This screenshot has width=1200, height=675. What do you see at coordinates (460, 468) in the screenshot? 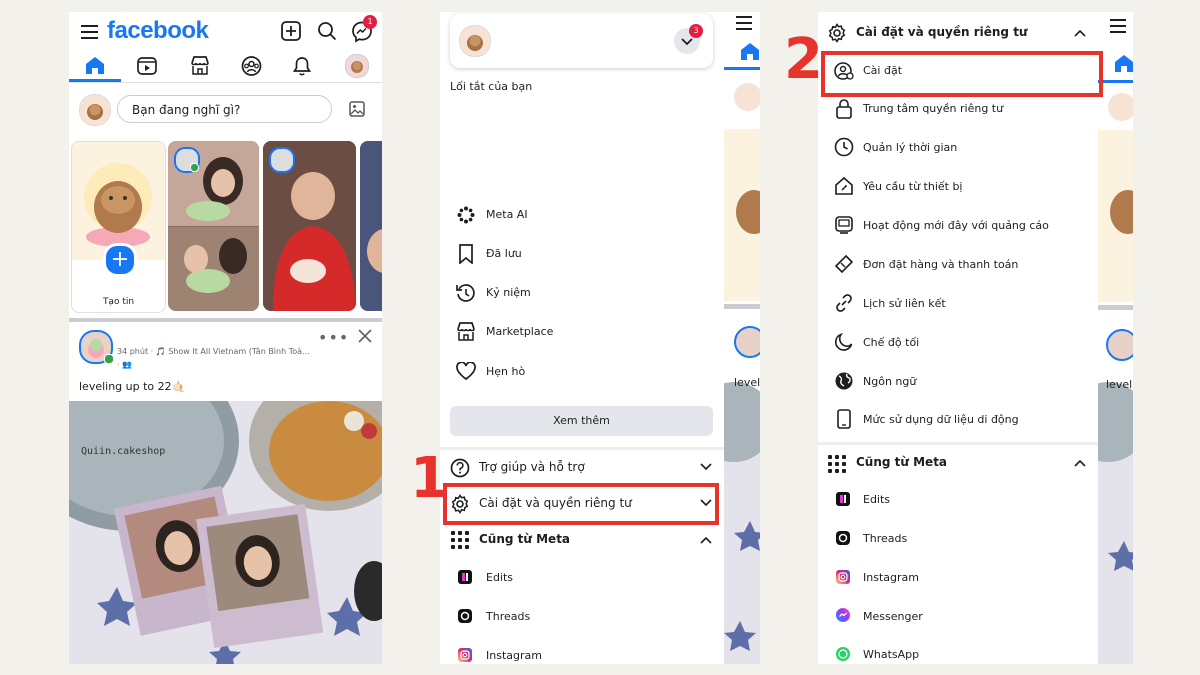
I see `help-icon` at bounding box center [460, 468].